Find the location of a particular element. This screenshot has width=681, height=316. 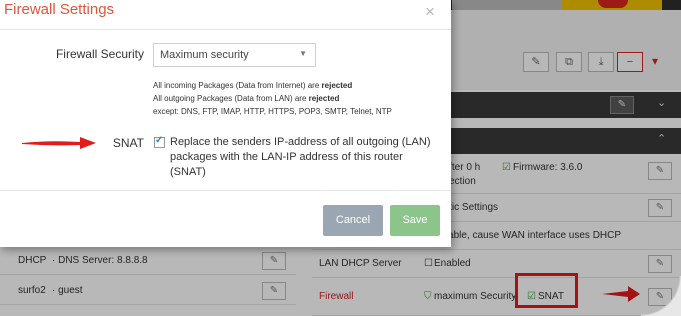

snat-label: SNAT is located at coordinates (128, 143).